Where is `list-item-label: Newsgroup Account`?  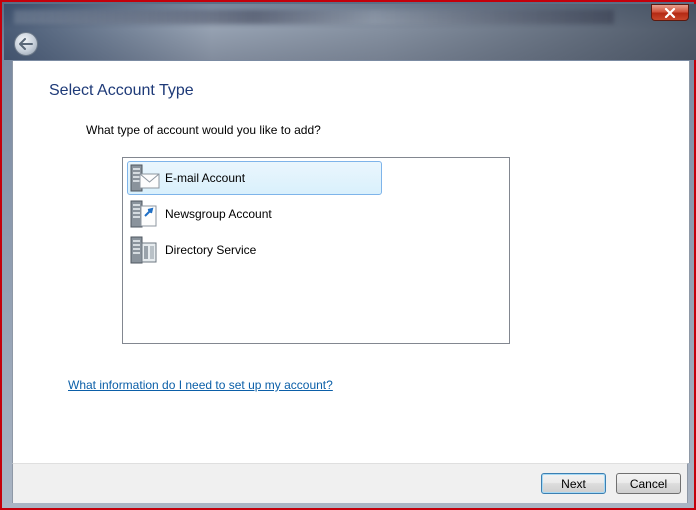 list-item-label: Newsgroup Account is located at coordinates (218, 214).